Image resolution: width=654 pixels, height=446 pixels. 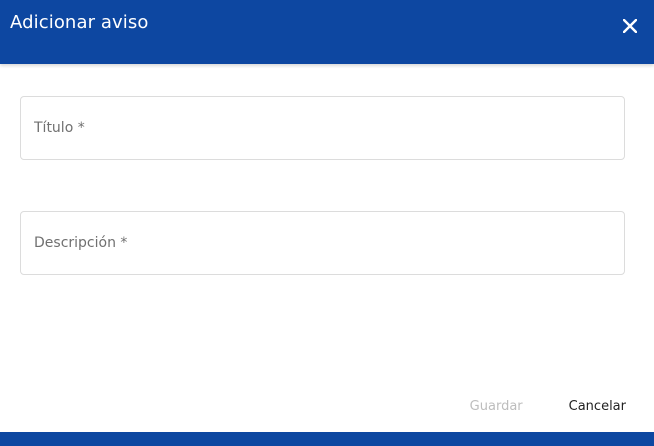 I want to click on description-field, so click(x=322, y=243).